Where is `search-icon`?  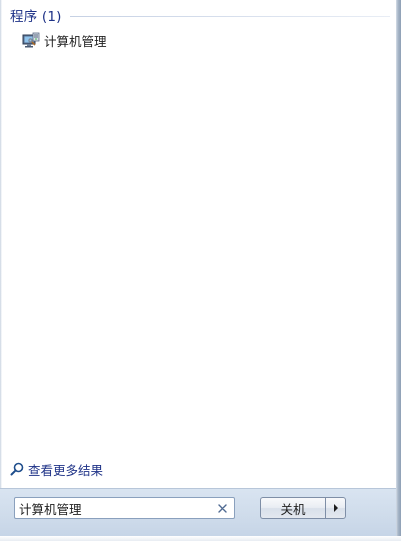
search-icon is located at coordinates (17, 469).